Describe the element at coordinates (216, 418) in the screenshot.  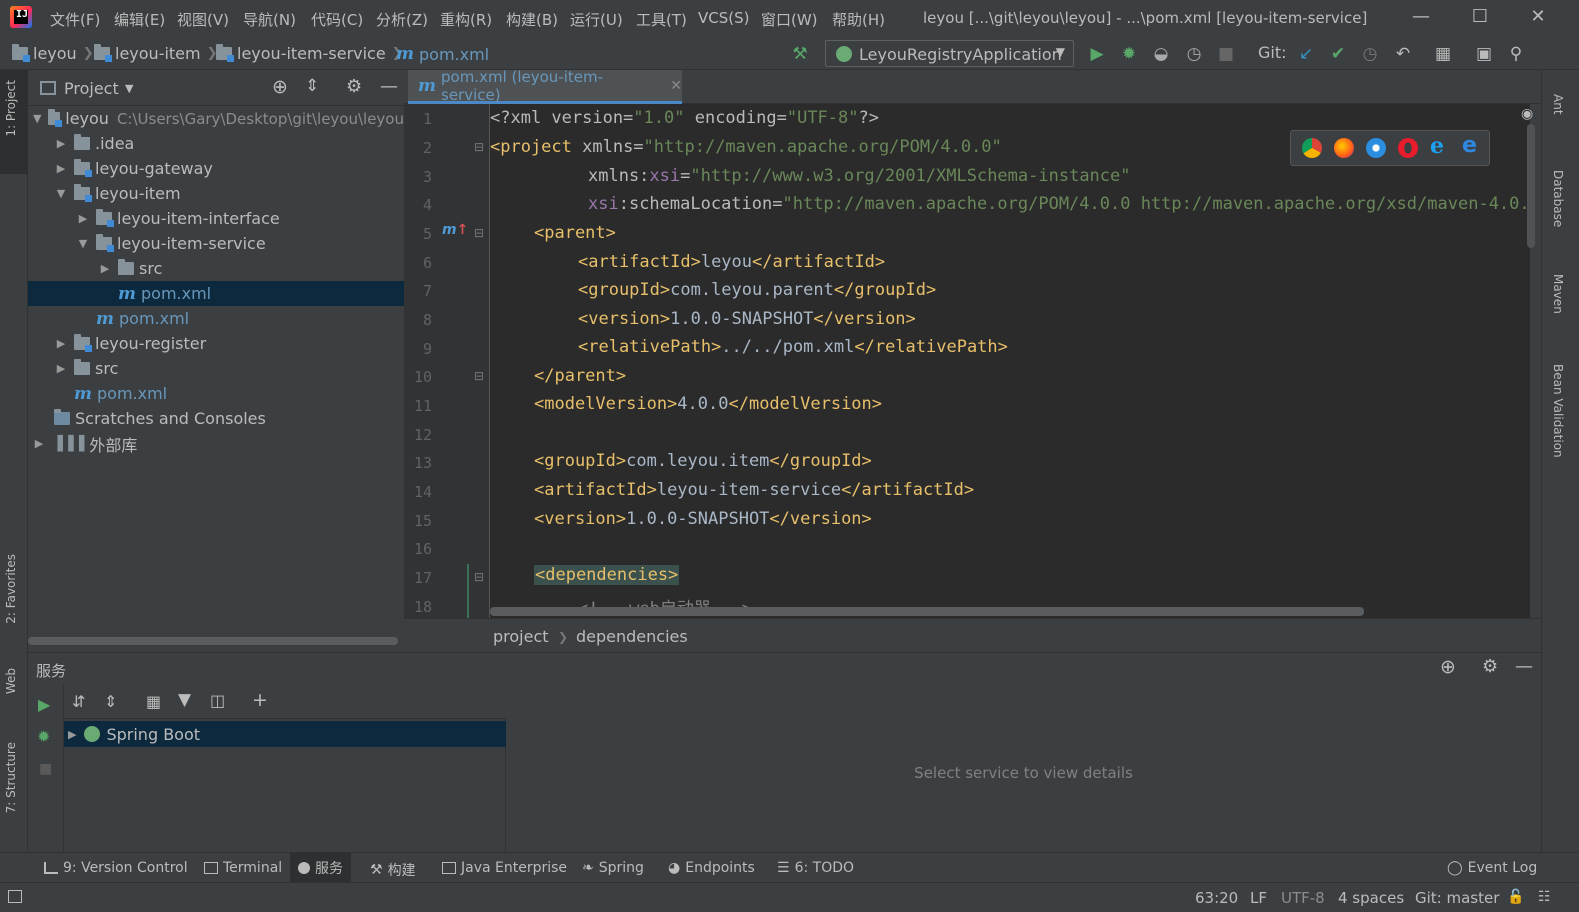
I see `tree-item-scratches: Scratches and Consoles` at that location.